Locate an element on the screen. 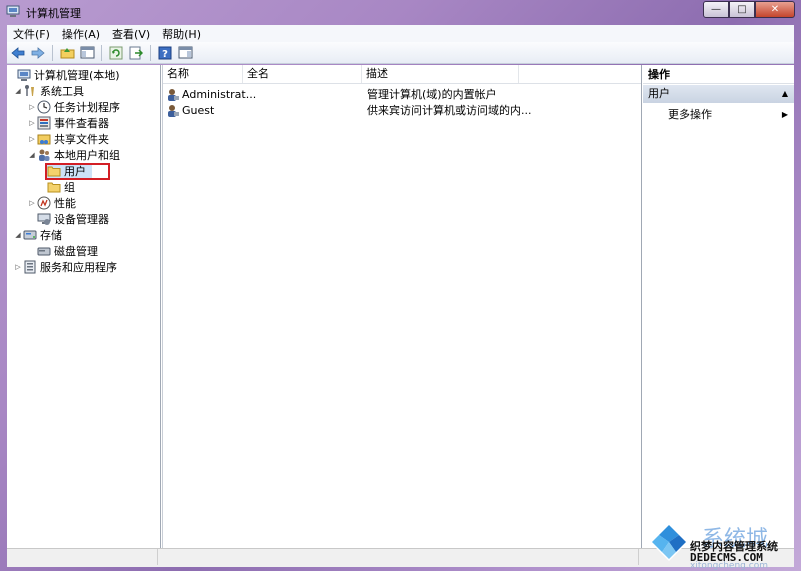  menu-file: 文件(F) is located at coordinates (31, 34).